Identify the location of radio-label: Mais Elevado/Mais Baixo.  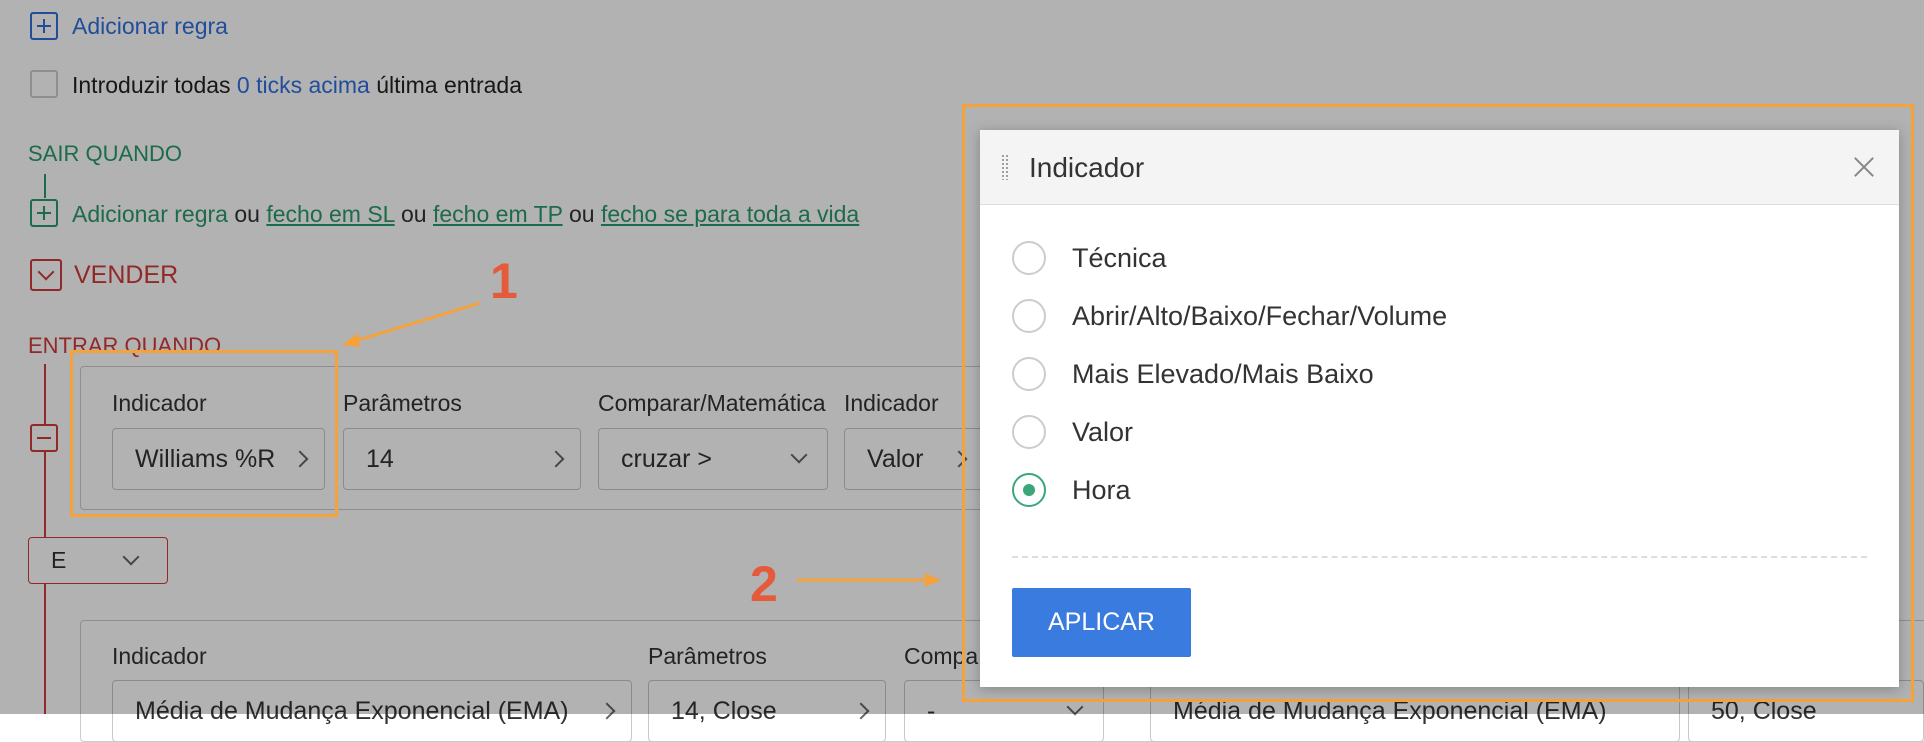
(1223, 374).